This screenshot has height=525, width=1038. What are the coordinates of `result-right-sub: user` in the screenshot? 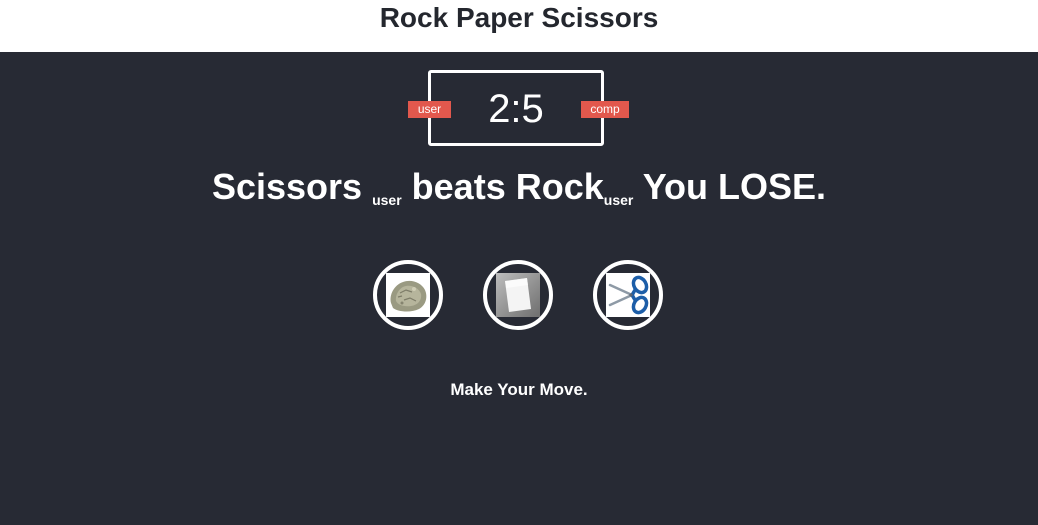 It's located at (618, 200).